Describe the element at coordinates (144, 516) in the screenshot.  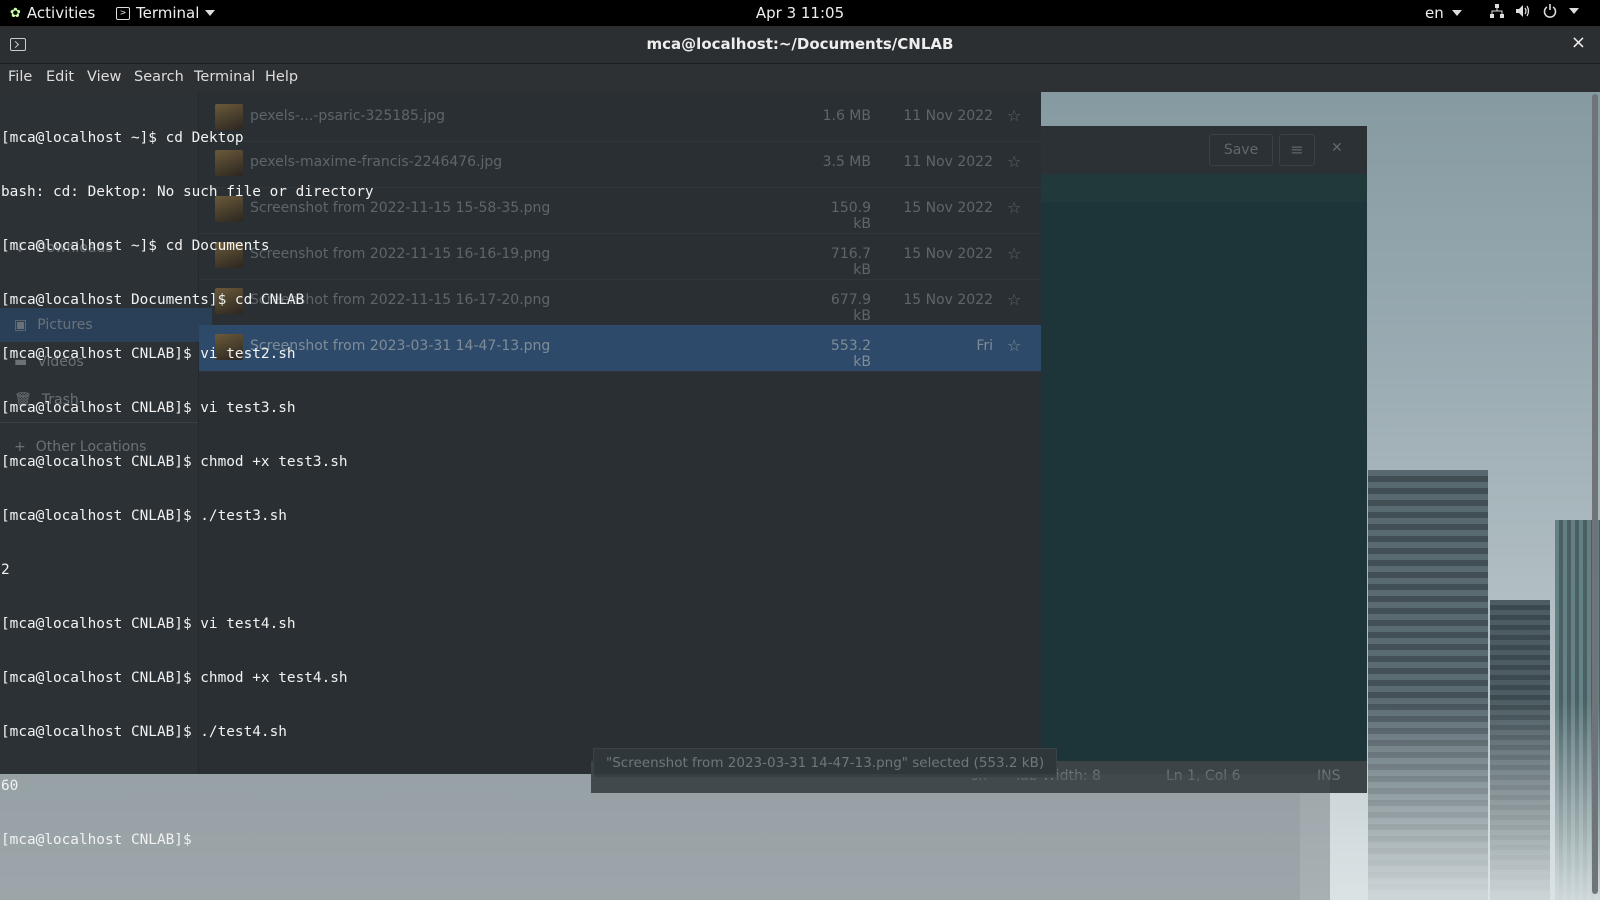
I see `terminal-line: [mca@localhost CNLAB]$ ./test3.sh` at that location.